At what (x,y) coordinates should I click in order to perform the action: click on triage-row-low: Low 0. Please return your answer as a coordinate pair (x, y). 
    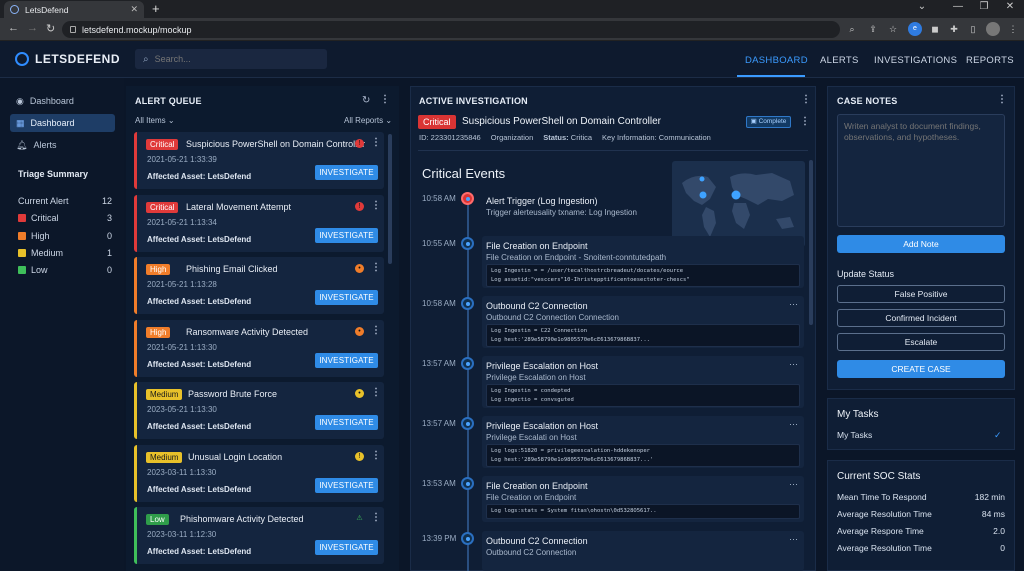
    Looking at the image, I should click on (65, 270).